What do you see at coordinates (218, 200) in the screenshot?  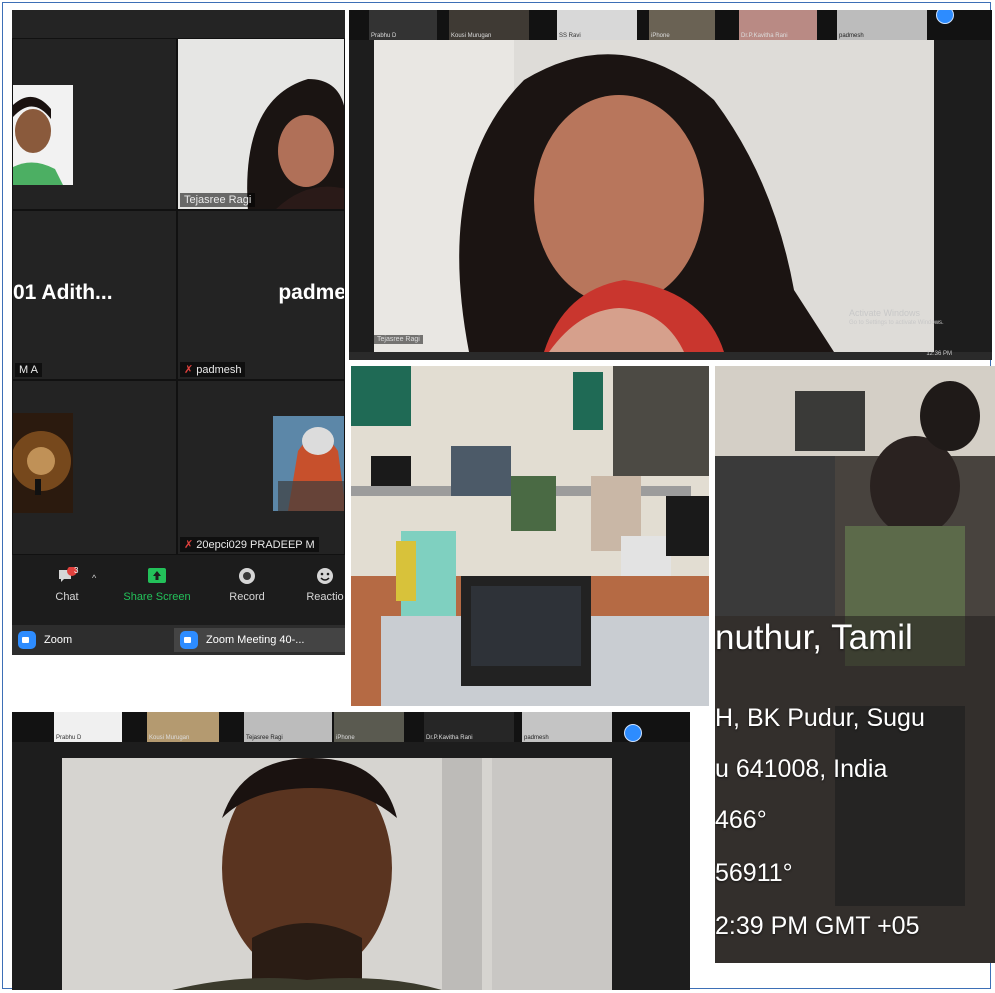 I see `participant-name: Tejasree Ragi` at bounding box center [218, 200].